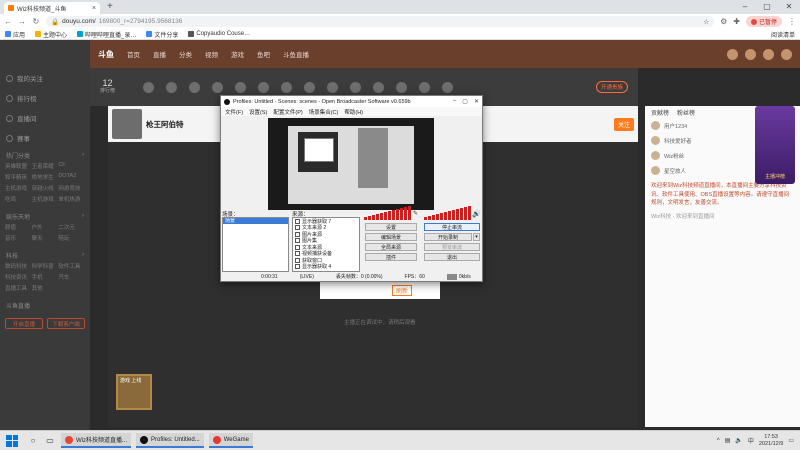 This screenshot has height=450, width=800. What do you see at coordinates (45, 166) in the screenshot?
I see `category-link: 王者荣耀` at bounding box center [45, 166].